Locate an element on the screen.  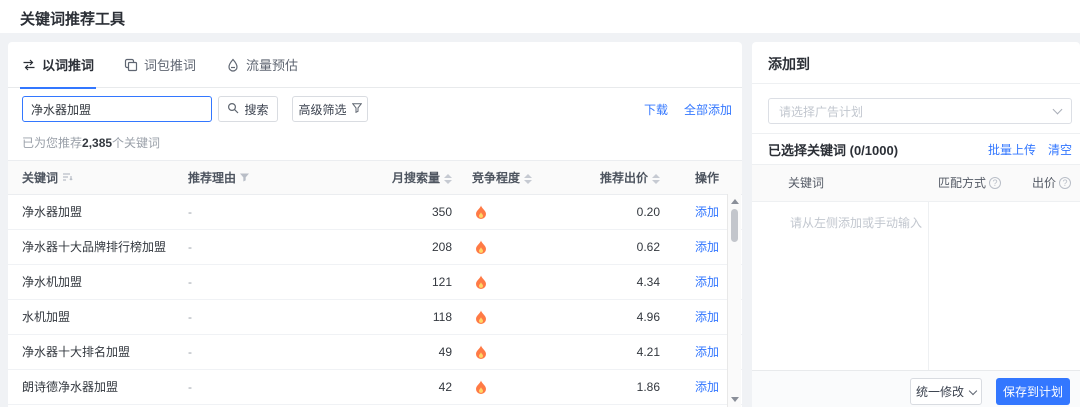
volume-sort-icon is located at coordinates (448, 178).